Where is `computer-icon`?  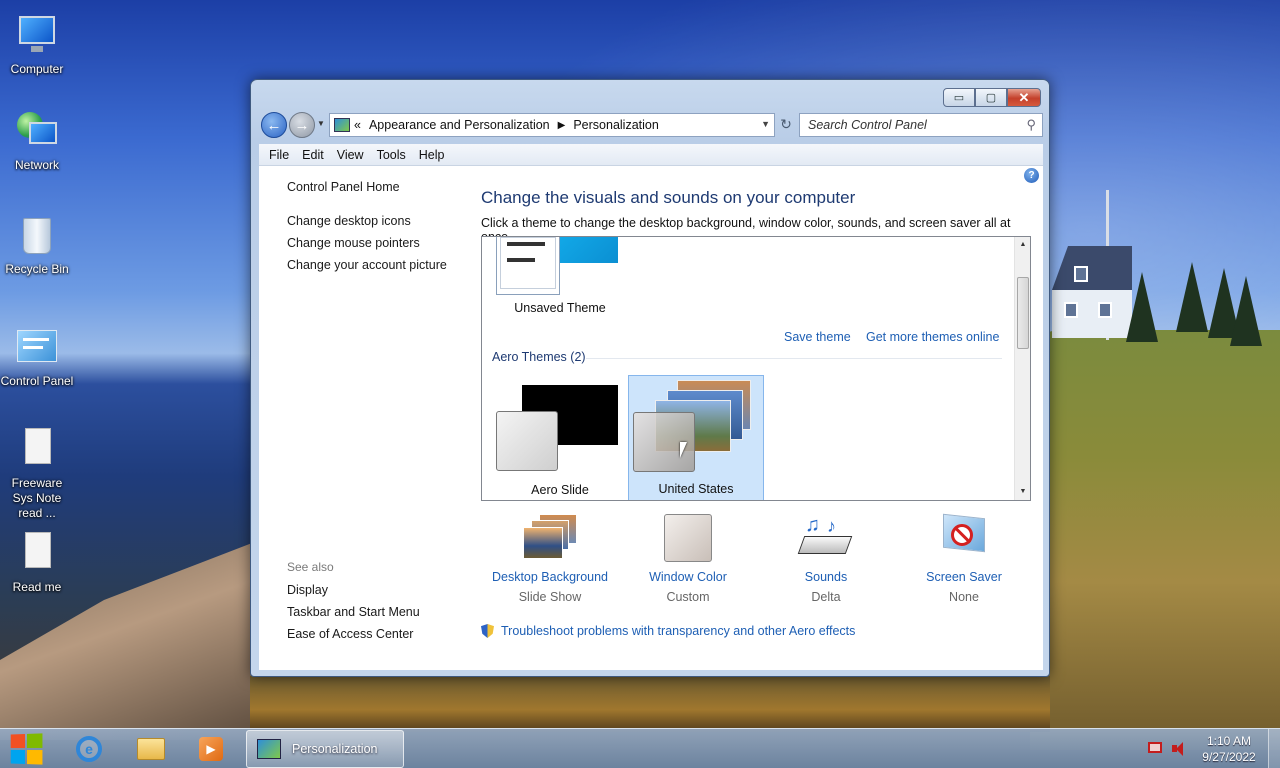 computer-icon is located at coordinates (37, 36).